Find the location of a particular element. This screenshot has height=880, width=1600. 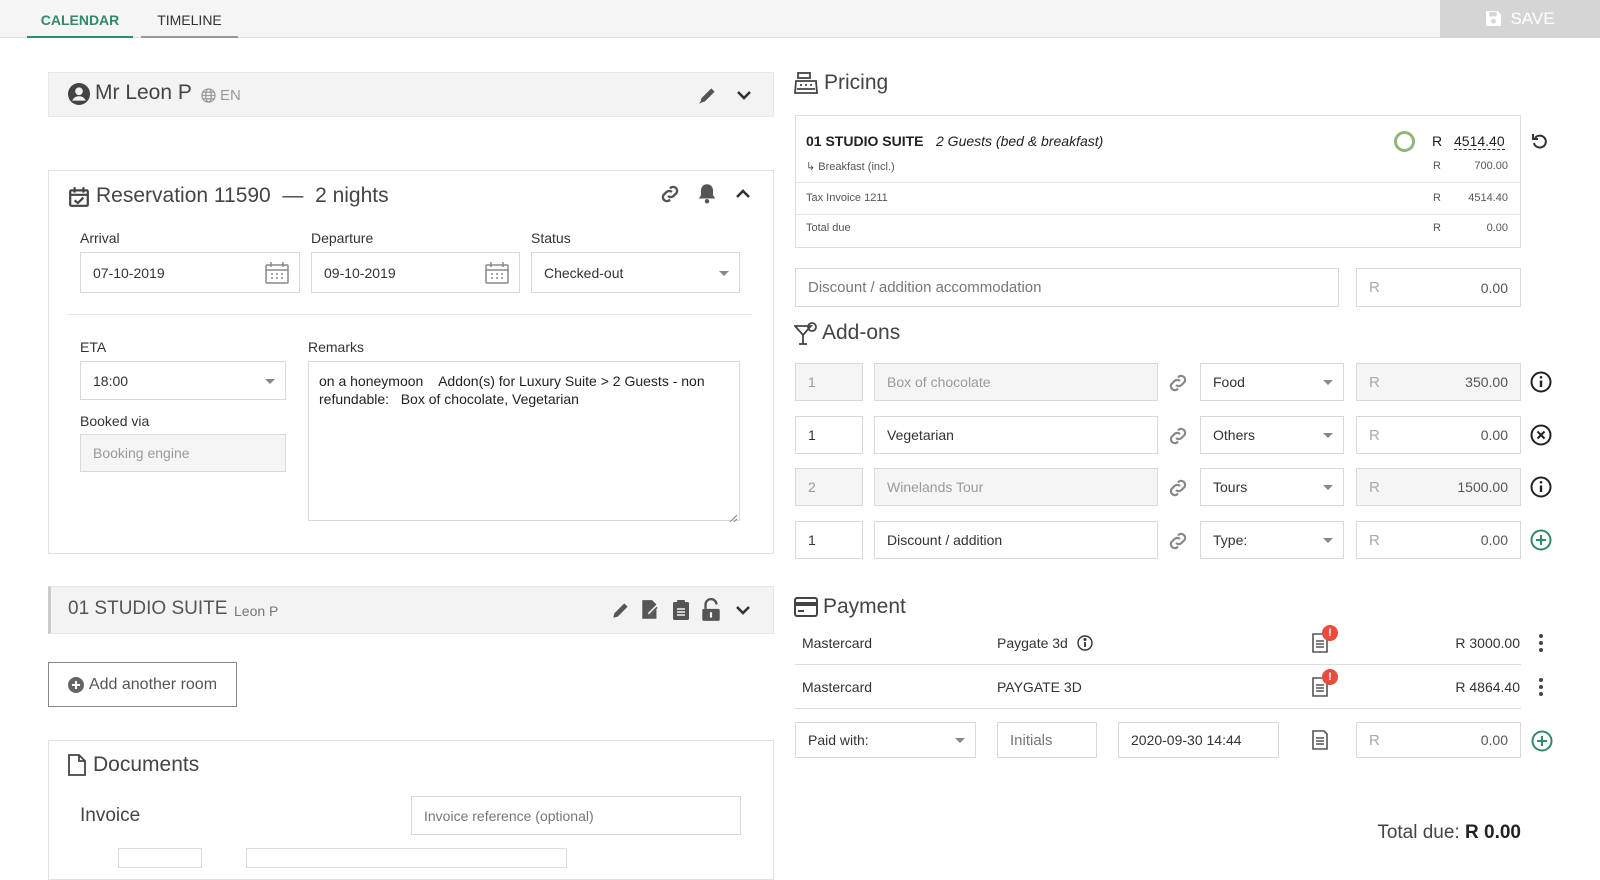

clipboard-icon is located at coordinates (681, 612).